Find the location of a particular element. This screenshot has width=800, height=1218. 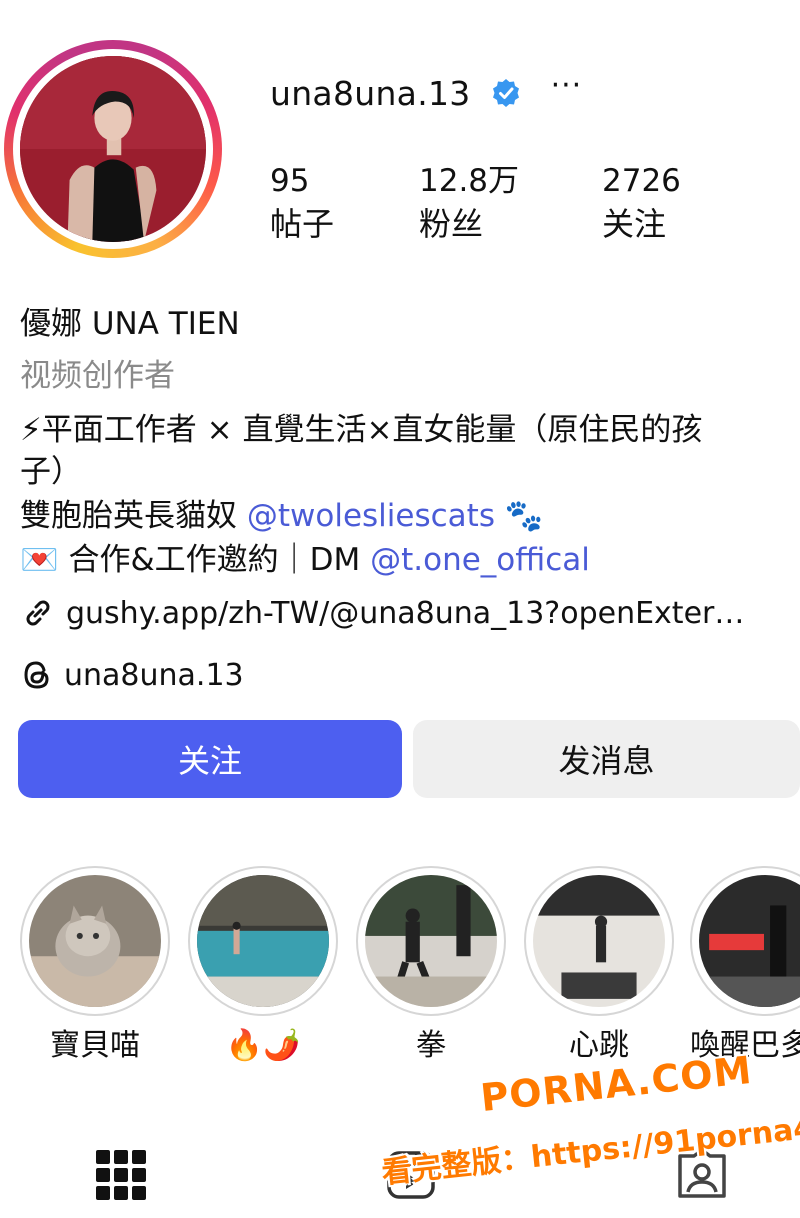

stat-following: 2726 关注 is located at coordinates (641, 203).